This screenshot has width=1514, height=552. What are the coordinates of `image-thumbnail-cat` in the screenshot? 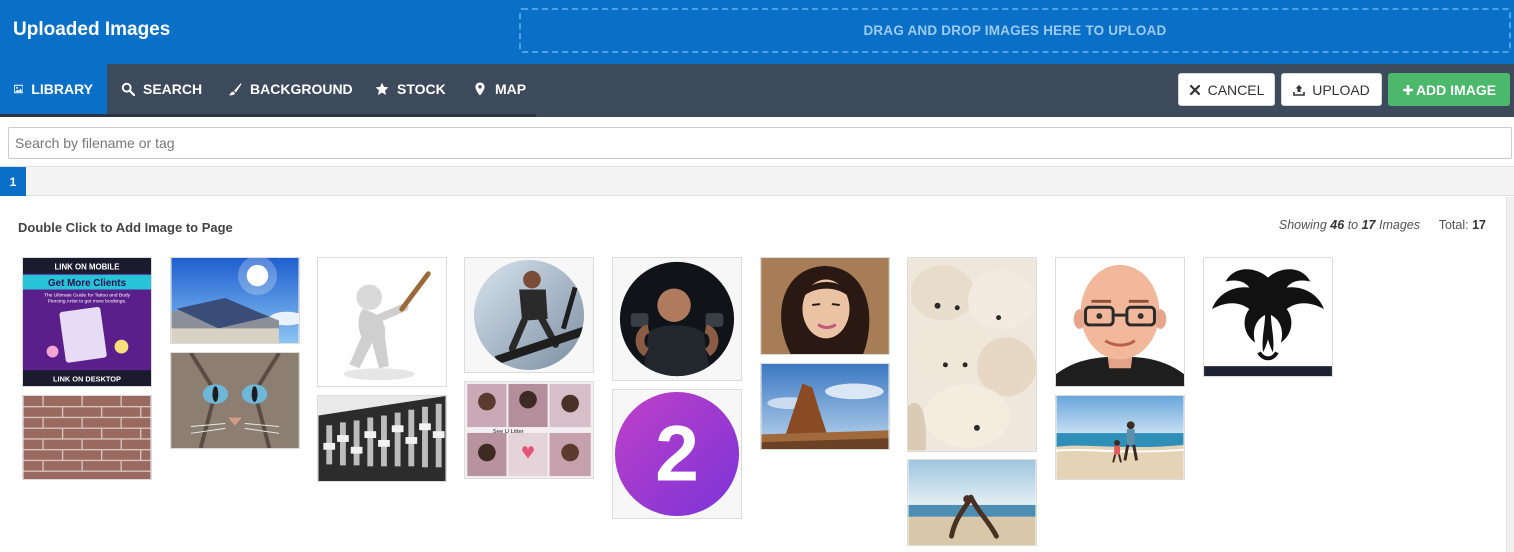 It's located at (235, 400).